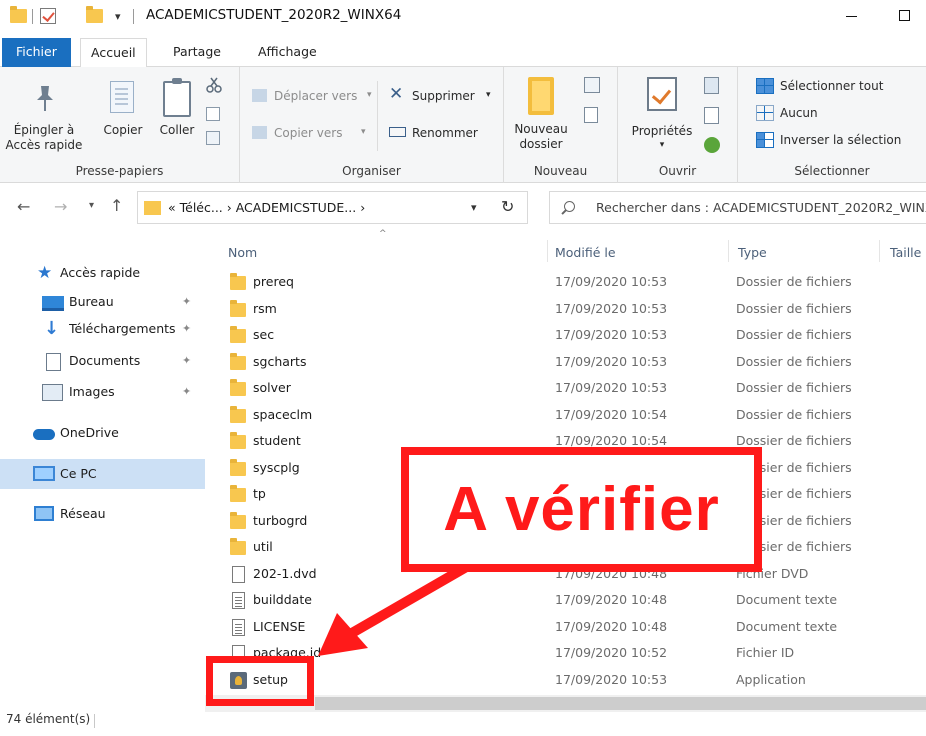  Describe the element at coordinates (507, 206) in the screenshot. I see `refresh-icon: ↻` at that location.